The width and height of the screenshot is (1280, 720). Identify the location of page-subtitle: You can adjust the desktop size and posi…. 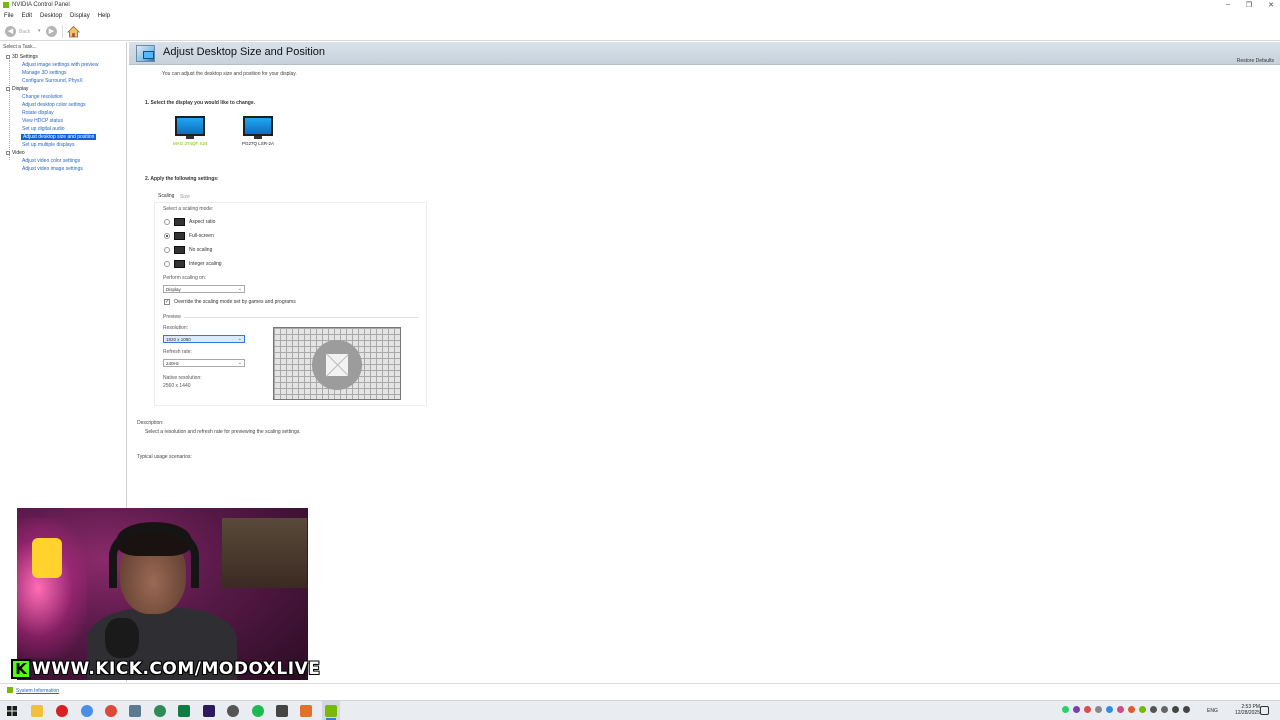
(229, 74).